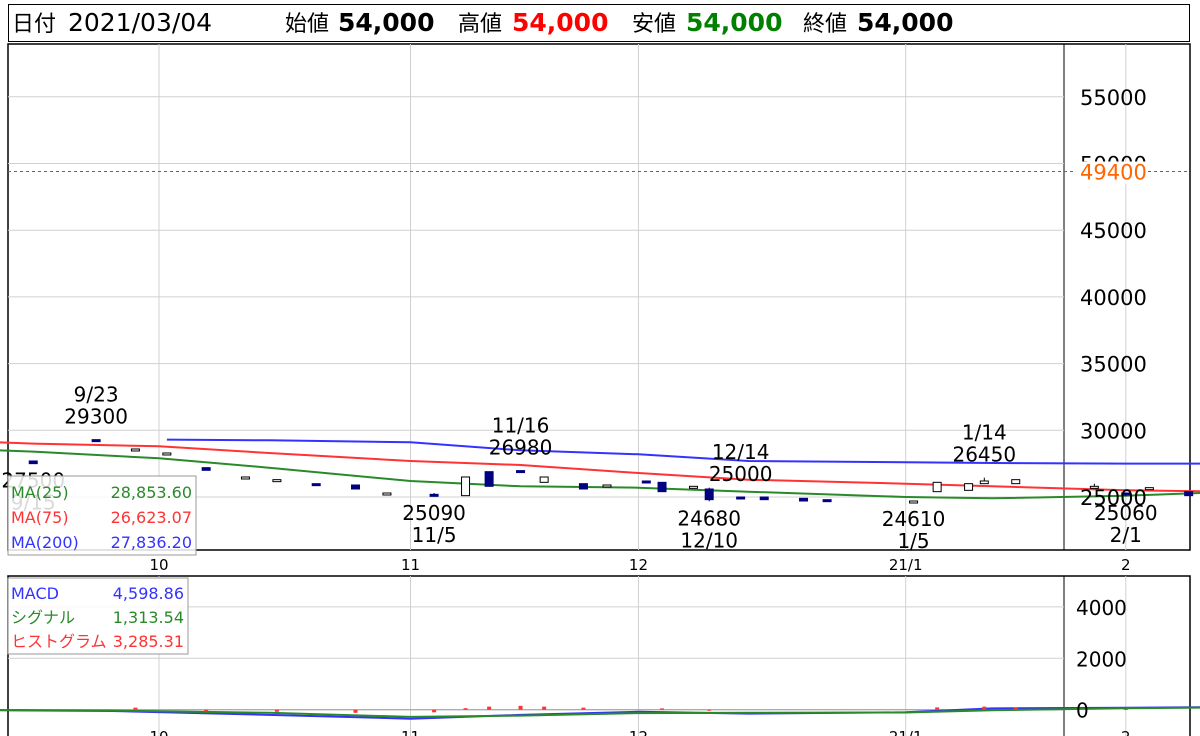 Image resolution: width=1200 pixels, height=736 pixels. I want to click on x-tick-label: 12, so click(638, 565).